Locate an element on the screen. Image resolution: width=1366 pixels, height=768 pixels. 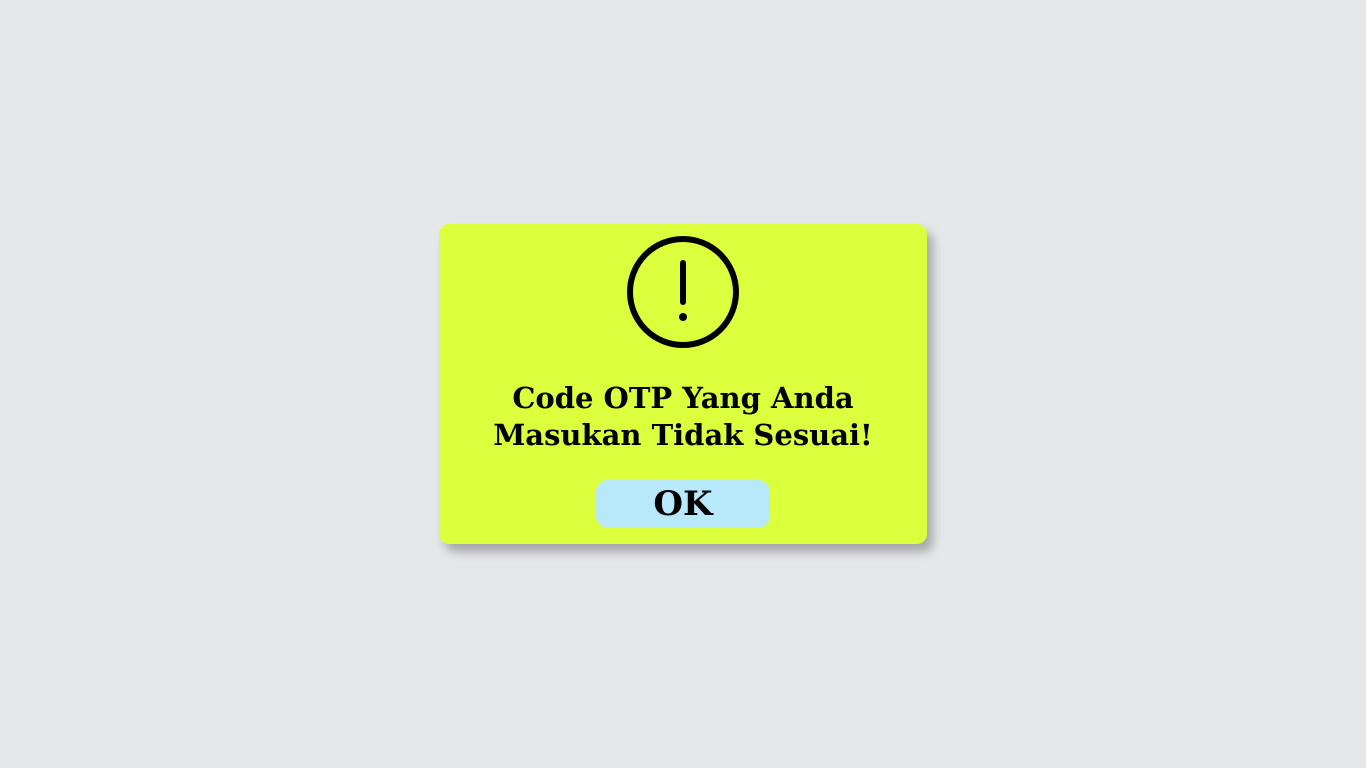
dialog-message-line-1: Code OTP Yang Anda is located at coordinates (683, 398).